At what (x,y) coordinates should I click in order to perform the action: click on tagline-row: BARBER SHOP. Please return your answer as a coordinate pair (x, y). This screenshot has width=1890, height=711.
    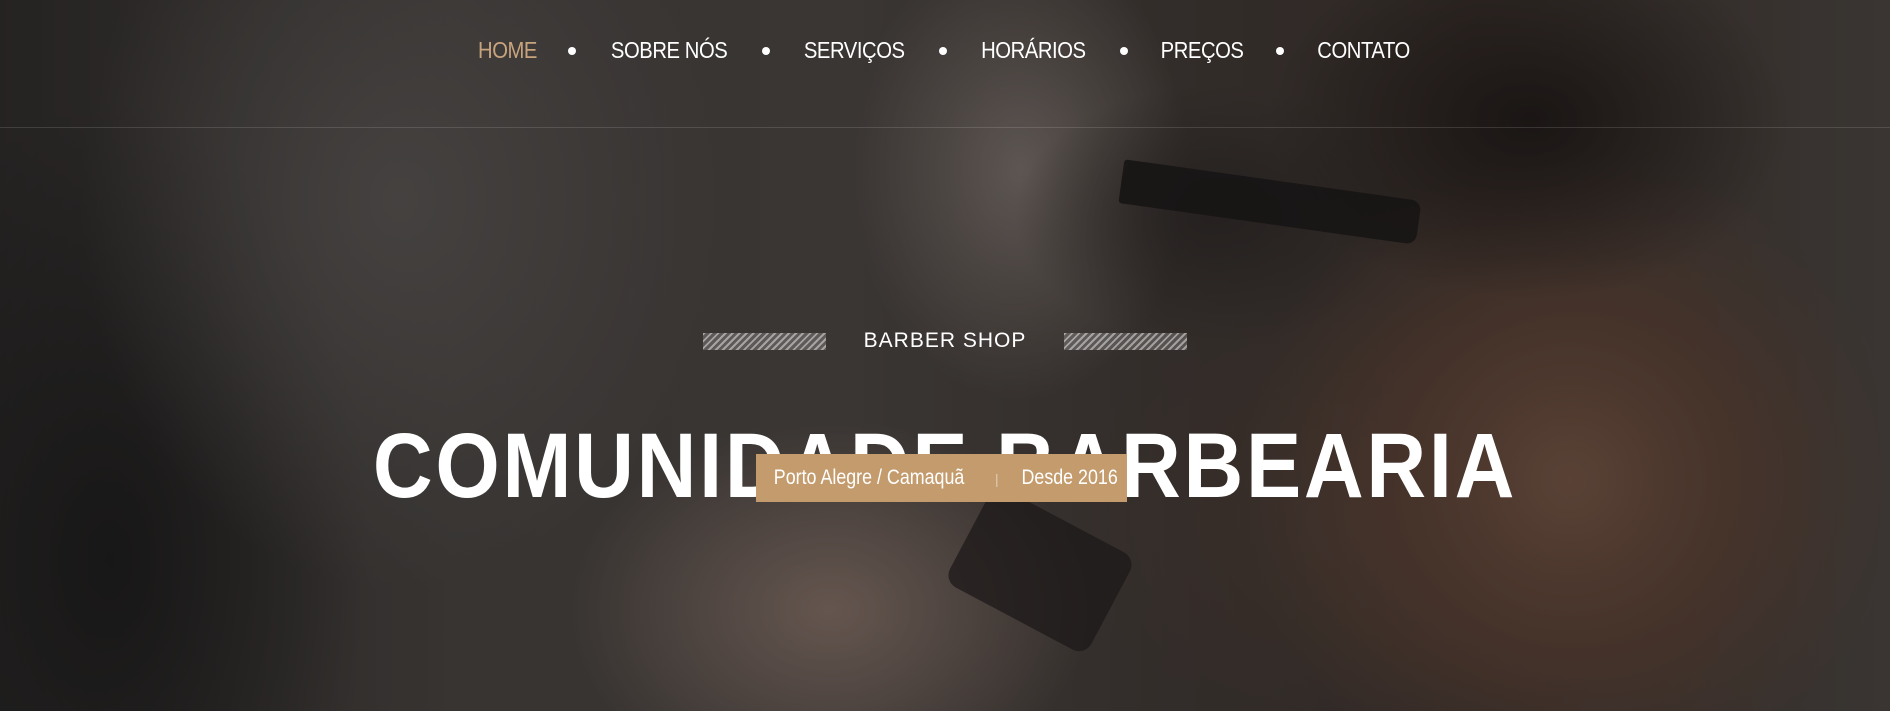
    Looking at the image, I should click on (945, 341).